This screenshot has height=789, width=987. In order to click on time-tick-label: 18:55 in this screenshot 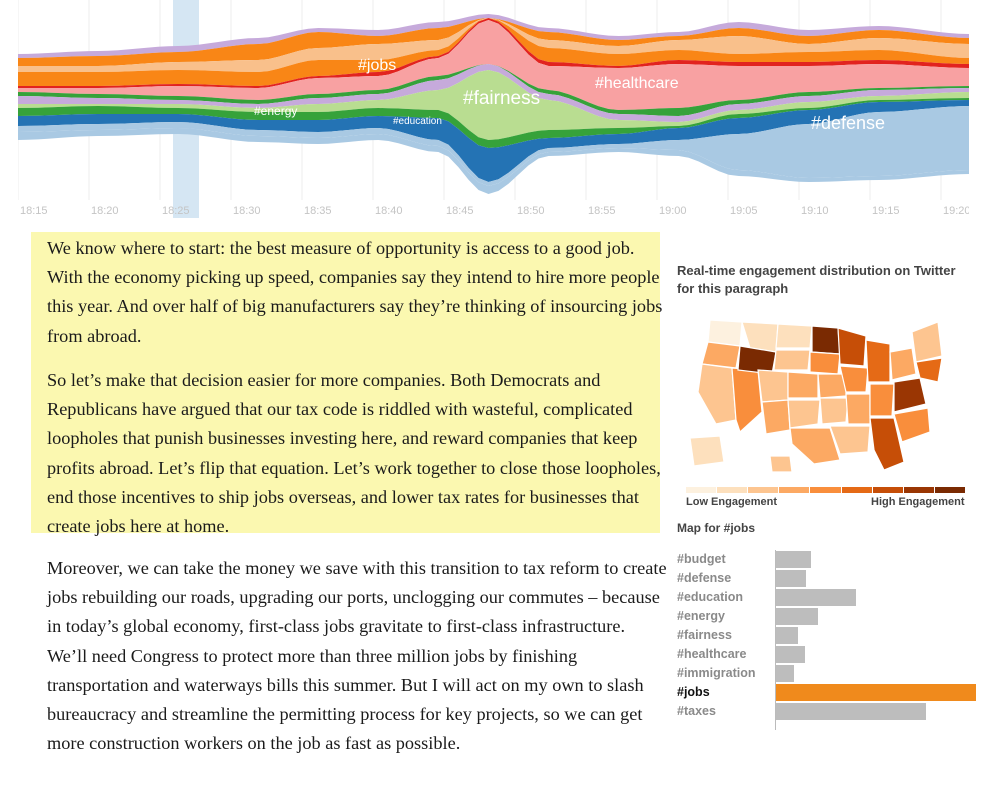, I will do `click(602, 211)`.